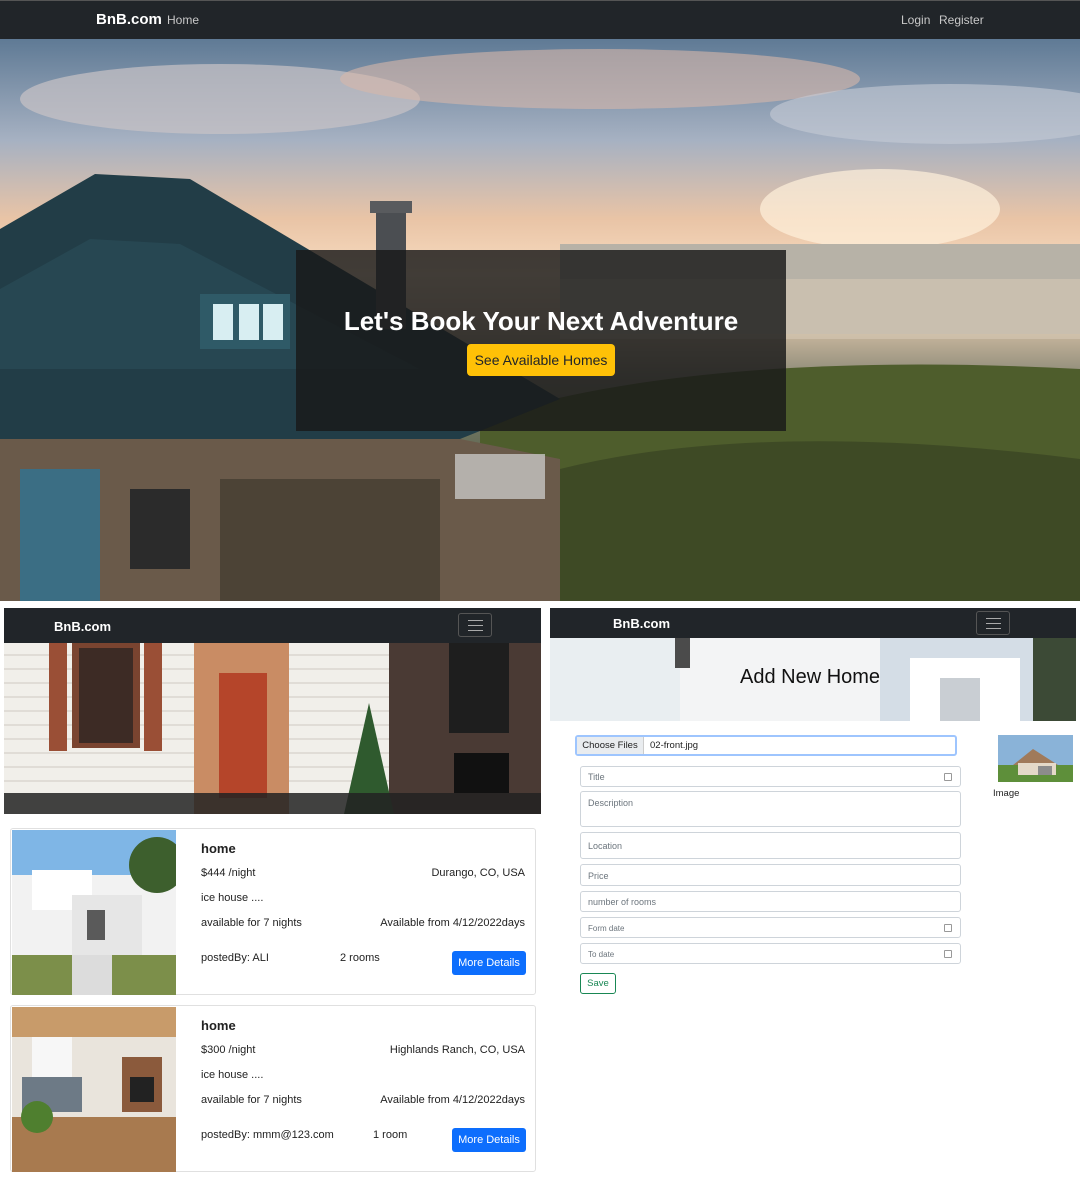  I want to click on see-available-homes-button: See Available Homes, so click(541, 360).